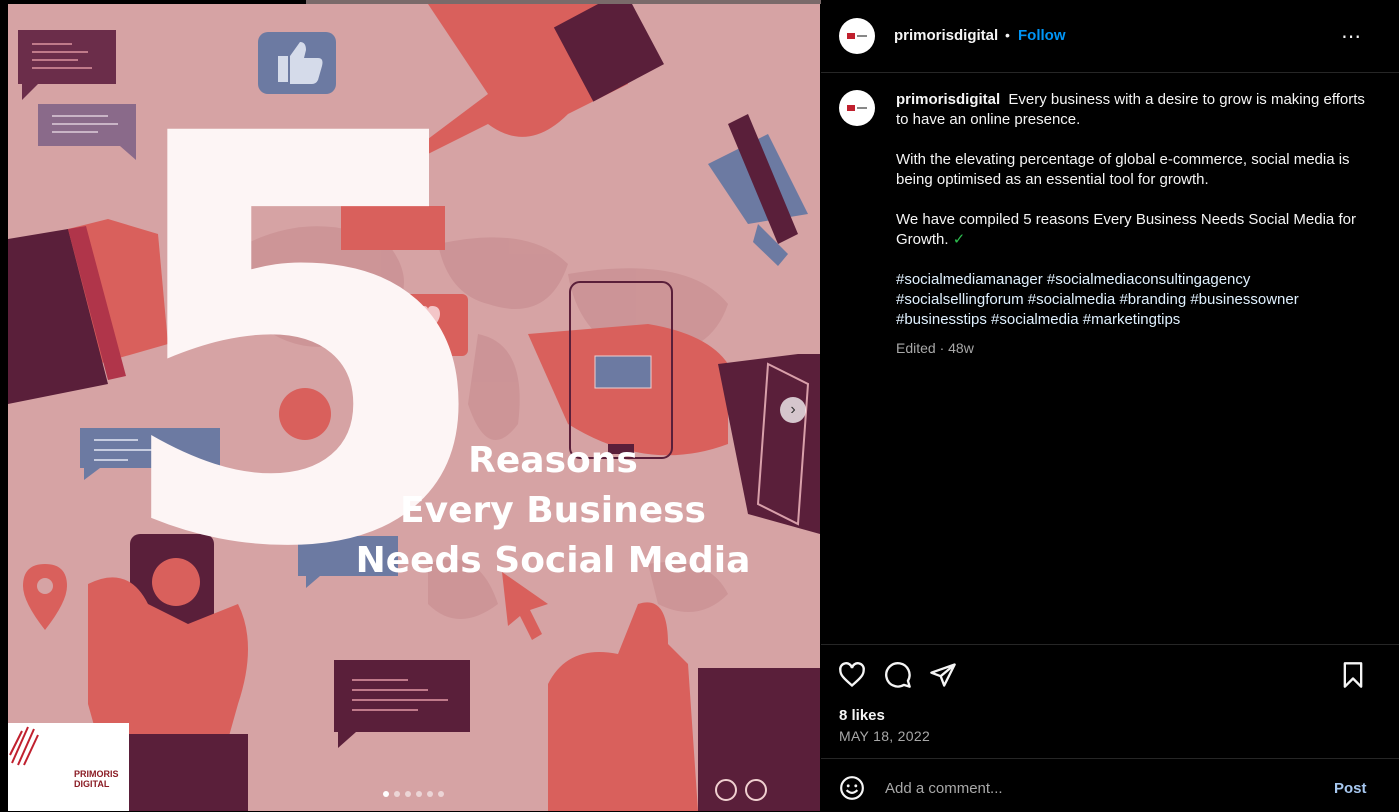 The width and height of the screenshot is (1399, 812). Describe the element at coordinates (862, 715) in the screenshot. I see `likes-count: 8 likes` at that location.